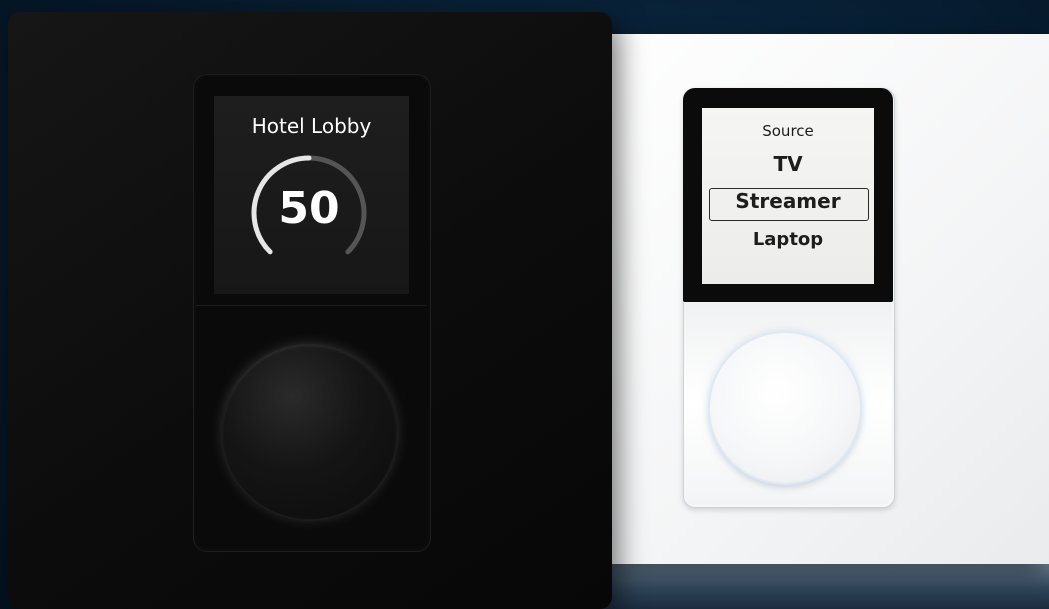 This screenshot has width=1049, height=609. I want to click on keypad-divider, so click(311, 305).